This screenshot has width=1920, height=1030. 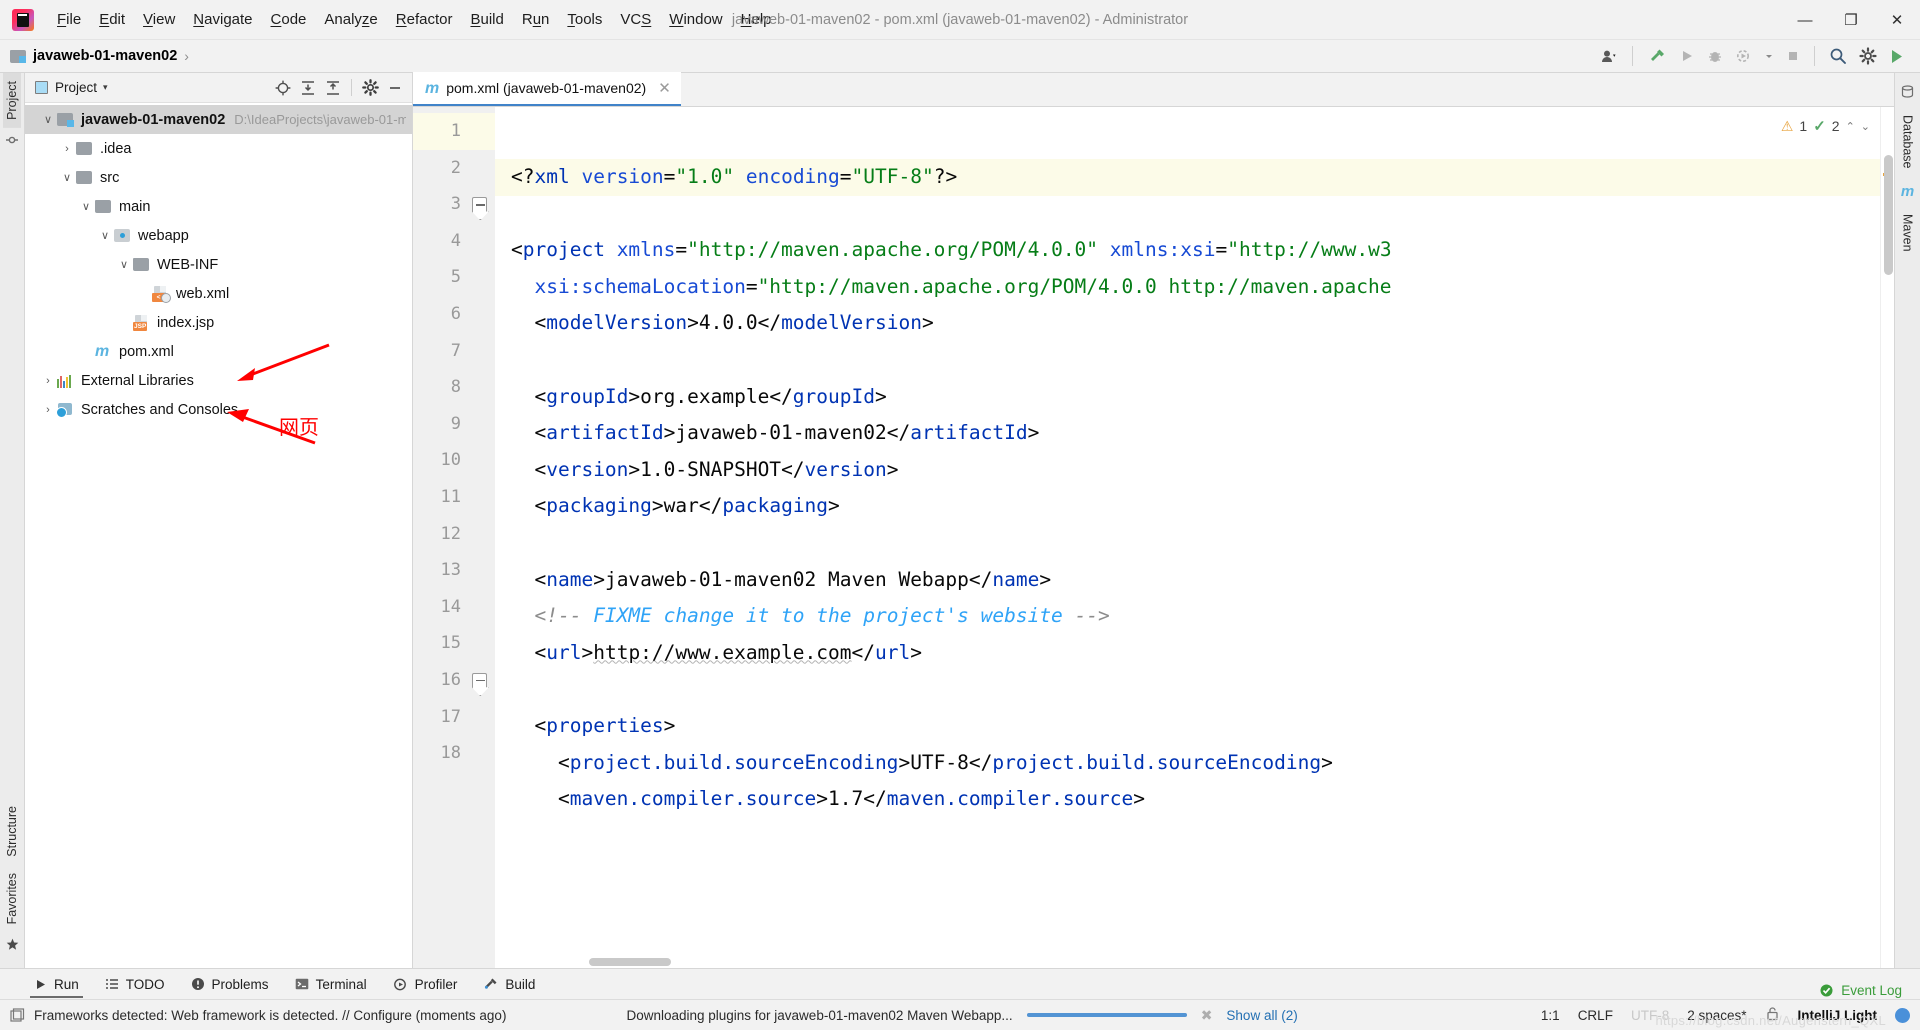 I want to click on line-number-gutter: 1 2 3 4 5 6 7 8 9 10 11 12 13 14 15 16 17 18, so click(x=454, y=537).